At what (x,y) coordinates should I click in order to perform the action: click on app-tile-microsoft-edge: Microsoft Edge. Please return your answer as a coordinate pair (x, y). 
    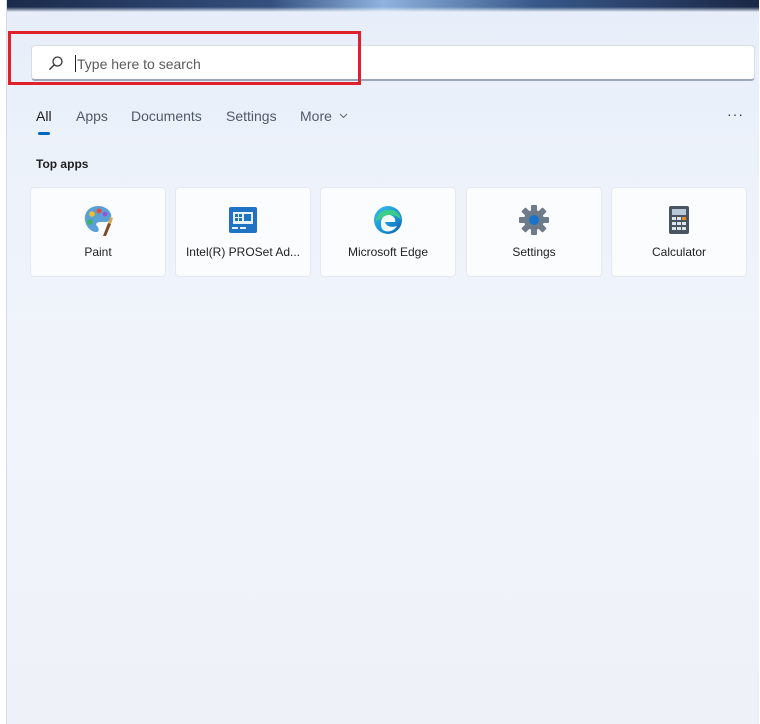
    Looking at the image, I should click on (388, 232).